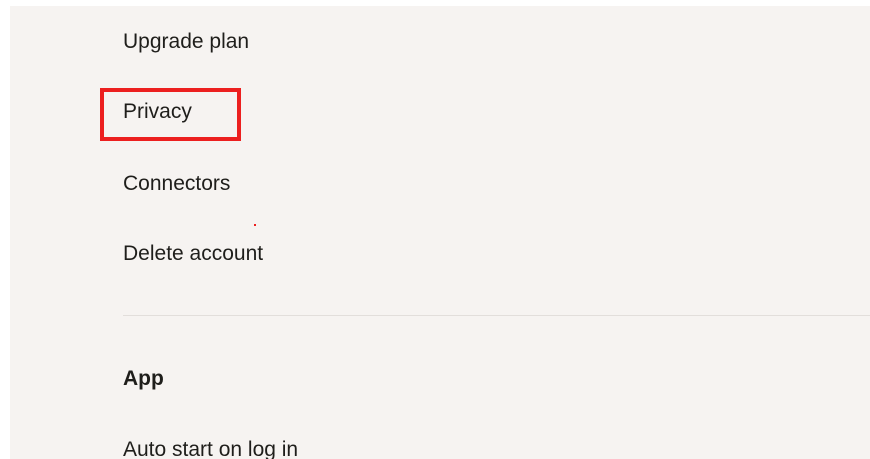 This screenshot has width=870, height=459. What do you see at coordinates (143, 378) in the screenshot?
I see `app-section-heading: App` at bounding box center [143, 378].